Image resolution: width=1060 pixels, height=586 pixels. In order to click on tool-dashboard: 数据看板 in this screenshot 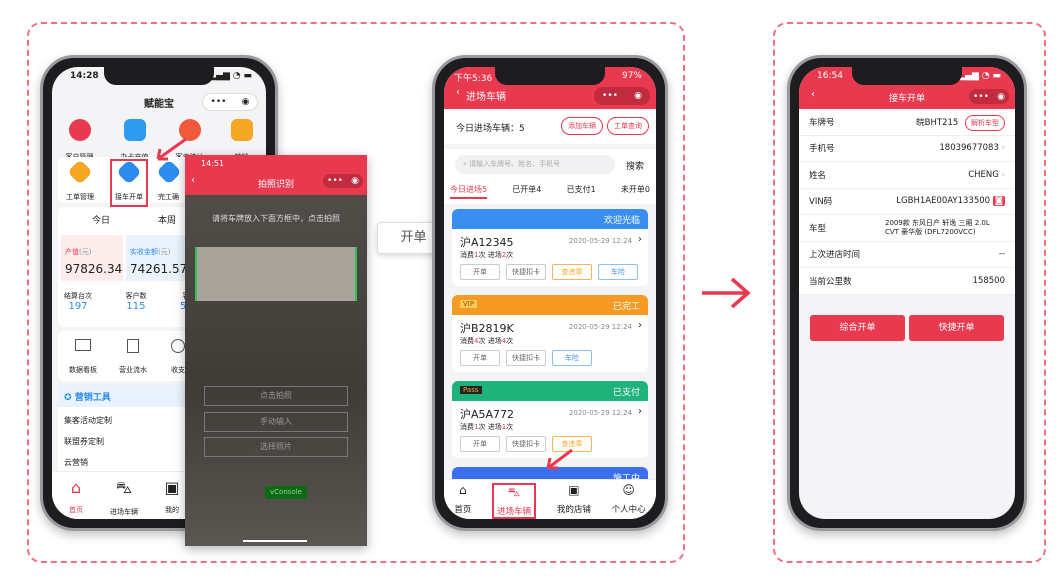, I will do `click(83, 356)`.